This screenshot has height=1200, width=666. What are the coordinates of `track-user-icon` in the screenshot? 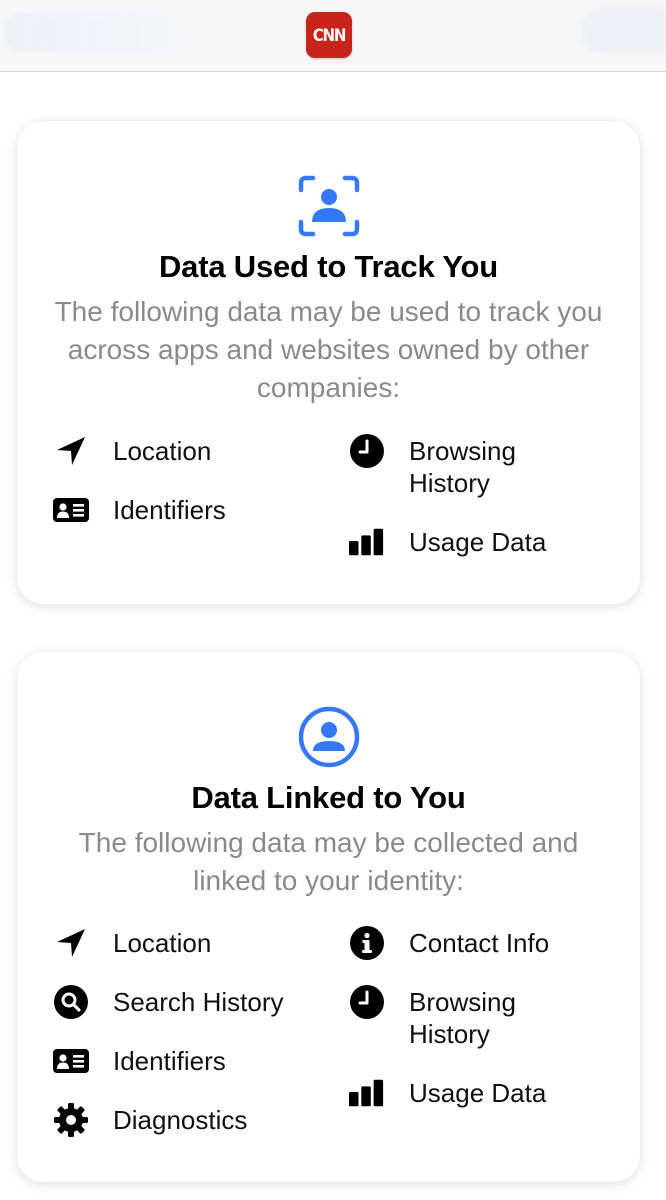 It's located at (328, 206).